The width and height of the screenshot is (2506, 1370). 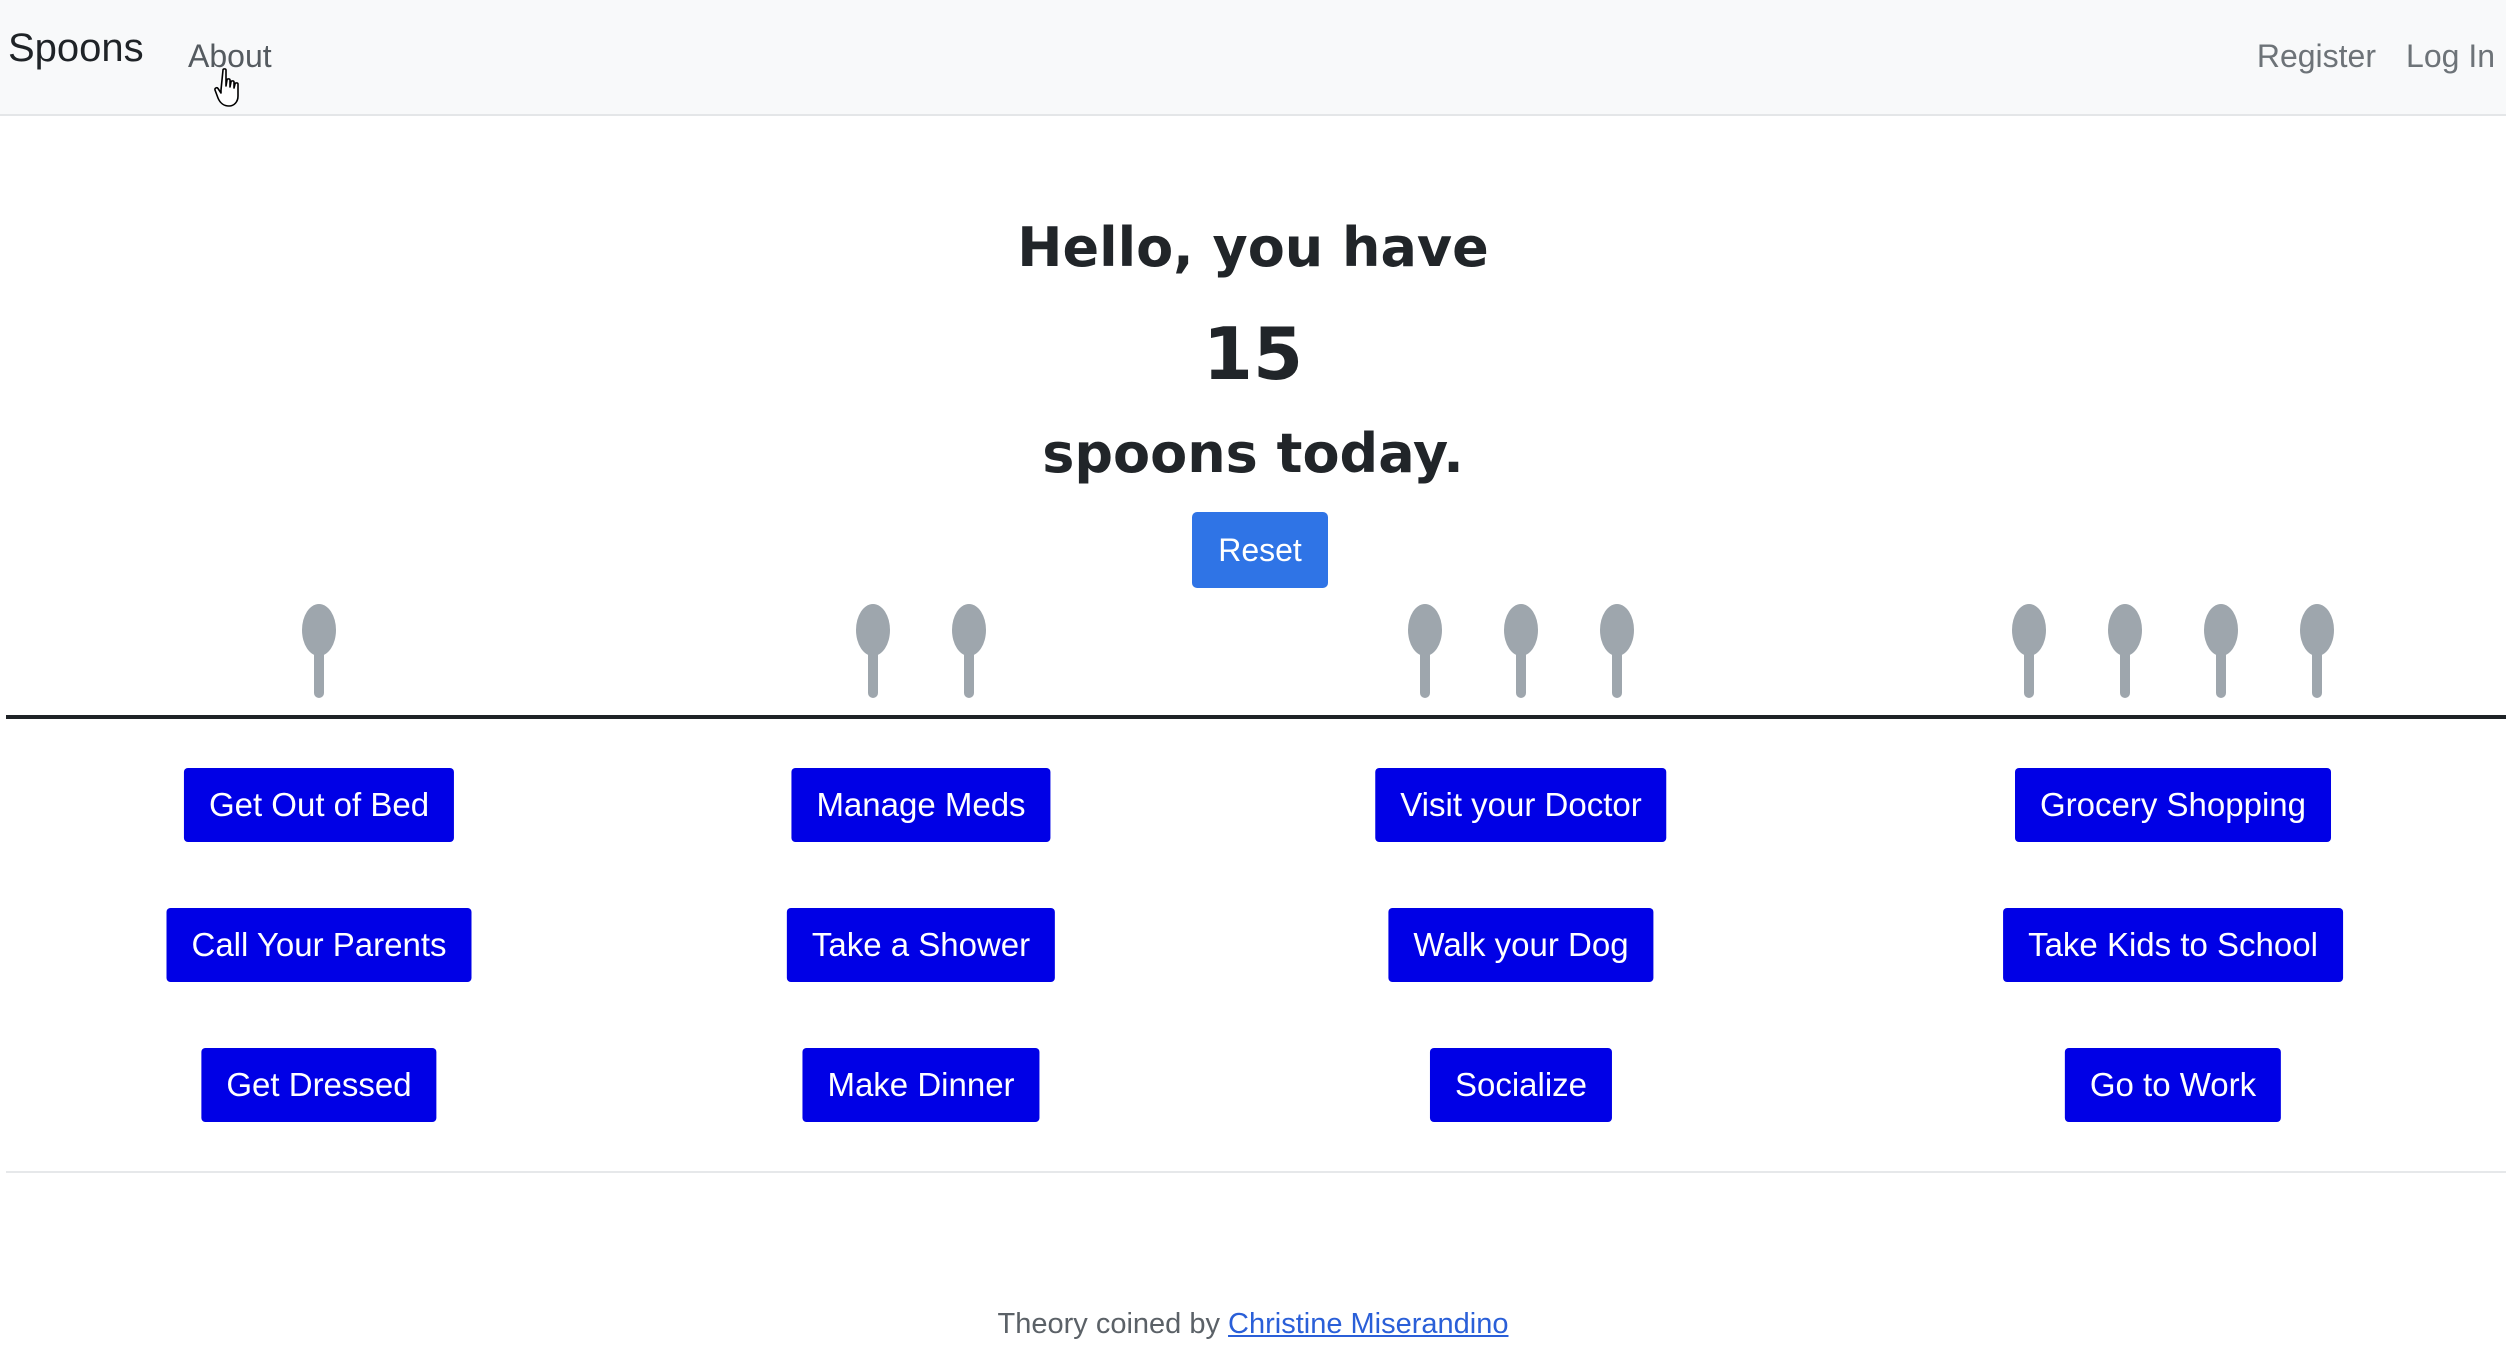 I want to click on christine-miserandino-link: Christine Miserandino, so click(x=1368, y=1324).